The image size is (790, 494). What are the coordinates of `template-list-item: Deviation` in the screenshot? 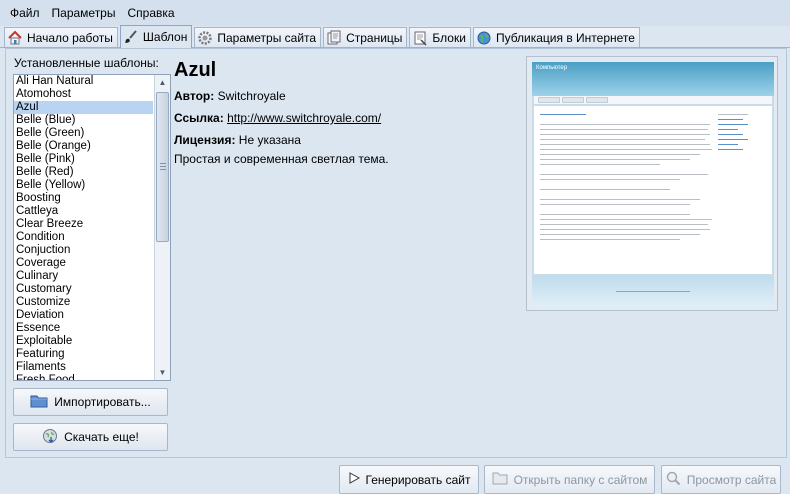 It's located at (83, 315).